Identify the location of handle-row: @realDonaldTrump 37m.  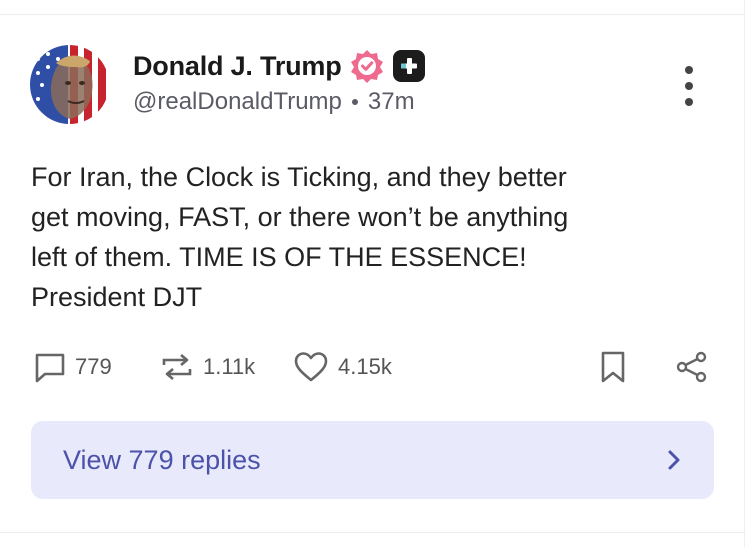
(274, 102).